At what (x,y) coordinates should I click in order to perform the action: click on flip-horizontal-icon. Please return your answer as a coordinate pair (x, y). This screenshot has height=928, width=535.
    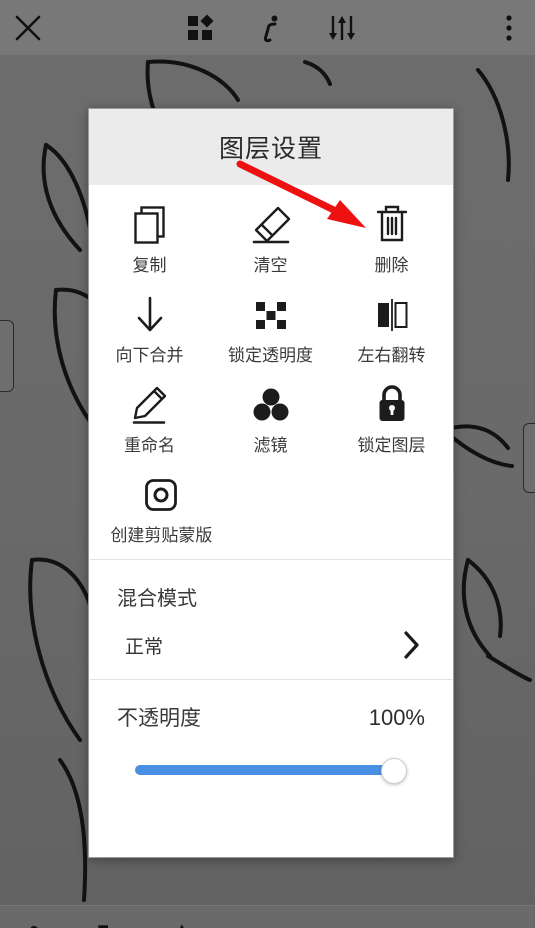
    Looking at the image, I should click on (392, 315).